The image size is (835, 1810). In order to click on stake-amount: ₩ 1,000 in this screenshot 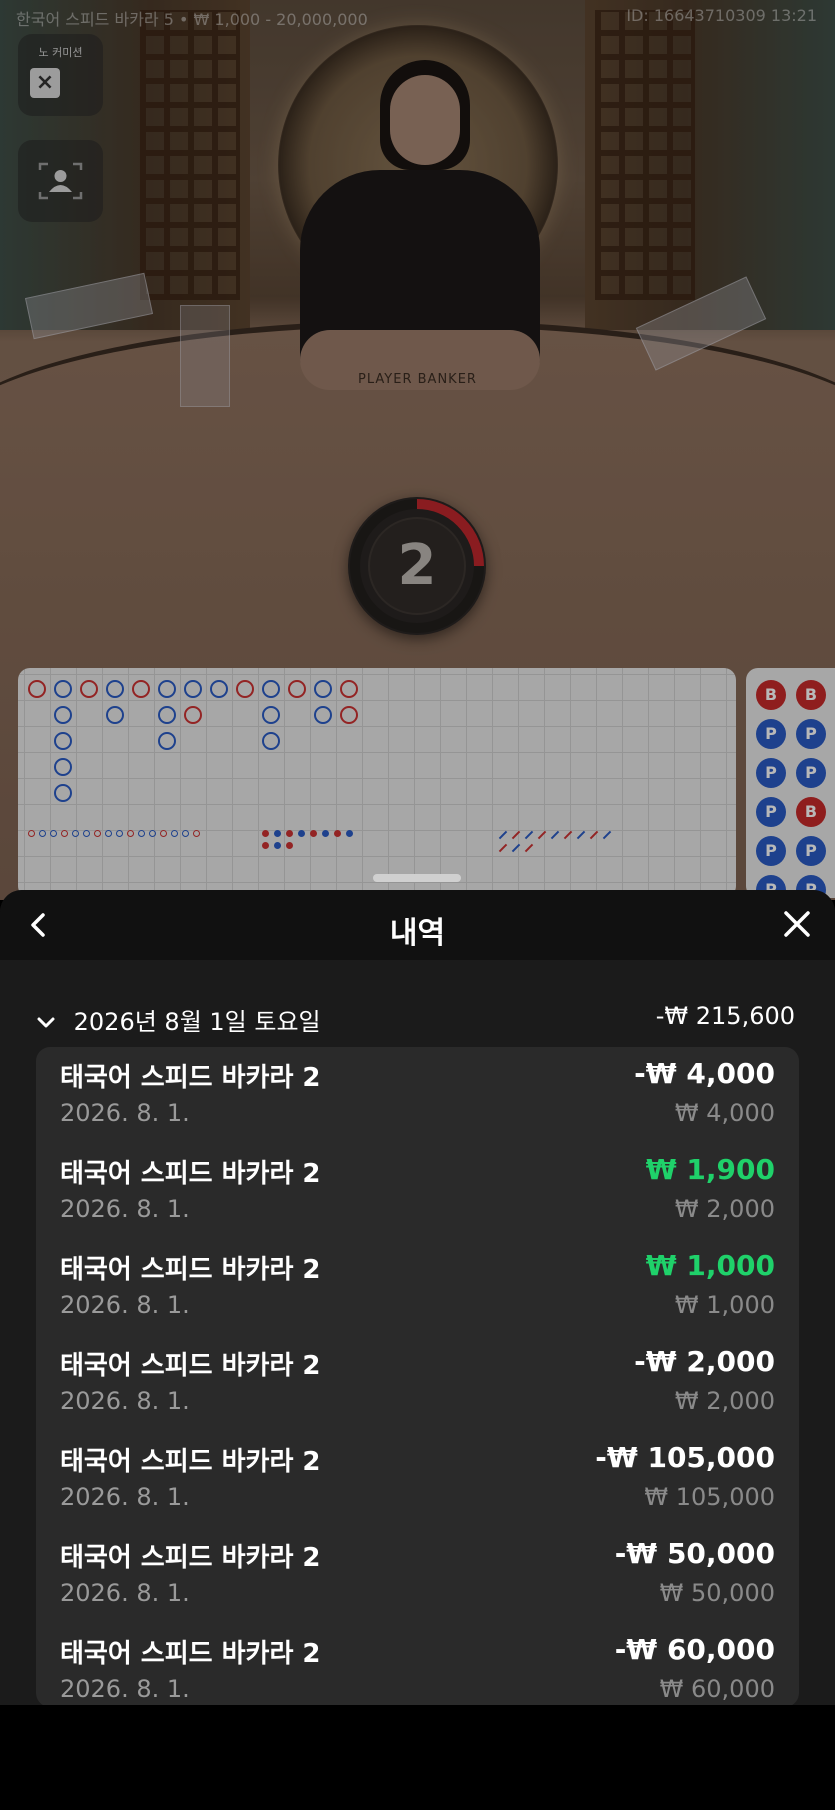, I will do `click(724, 1305)`.